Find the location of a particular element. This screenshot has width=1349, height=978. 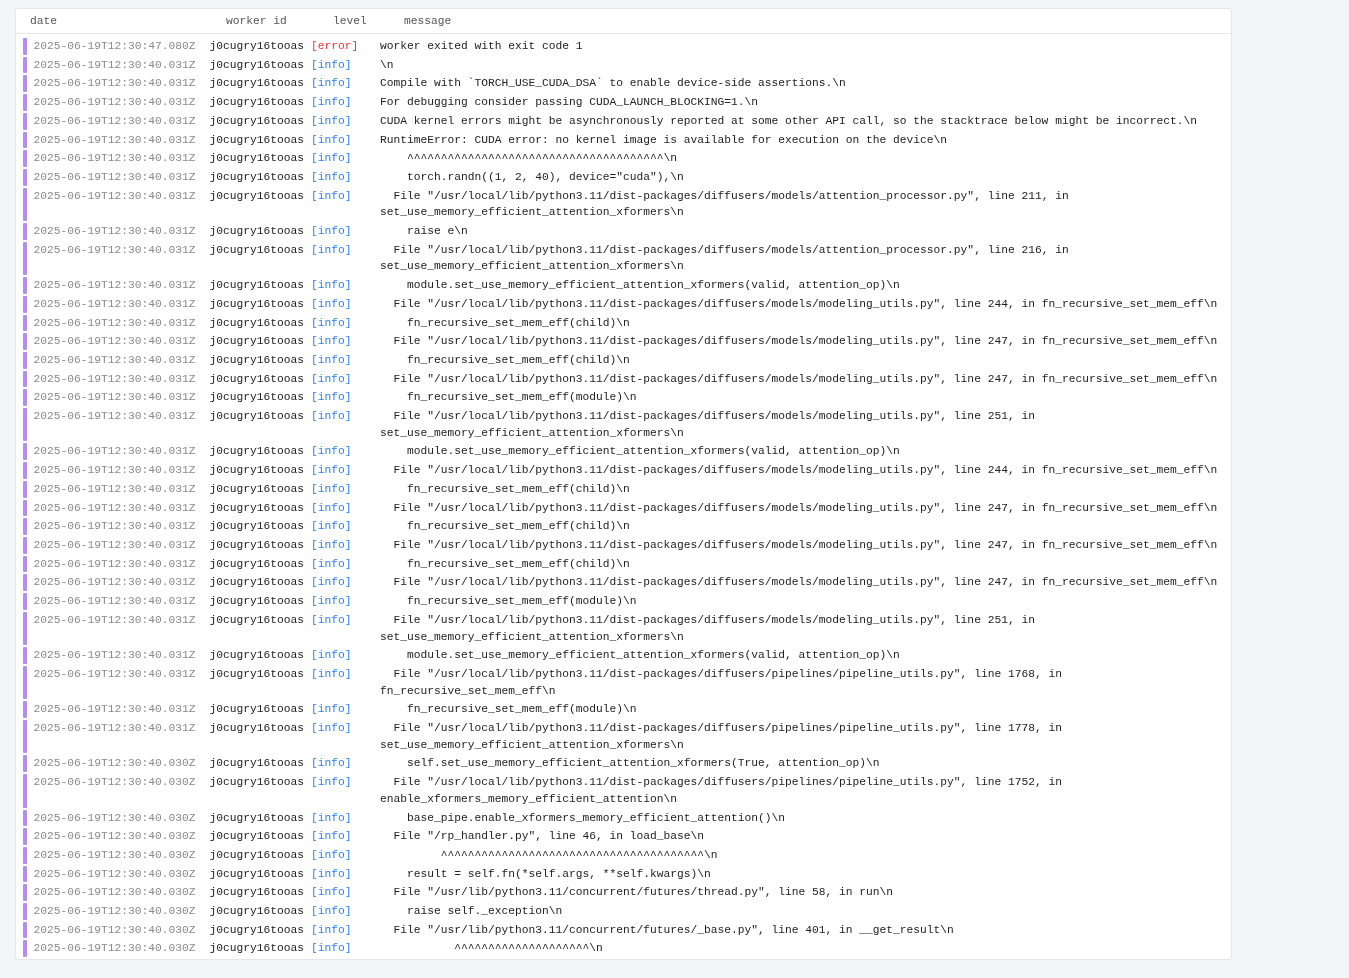

log-message: For debugging consider passing CUDA_LAUNCH_BLOCKING=1.\n is located at coordinates (570, 103).